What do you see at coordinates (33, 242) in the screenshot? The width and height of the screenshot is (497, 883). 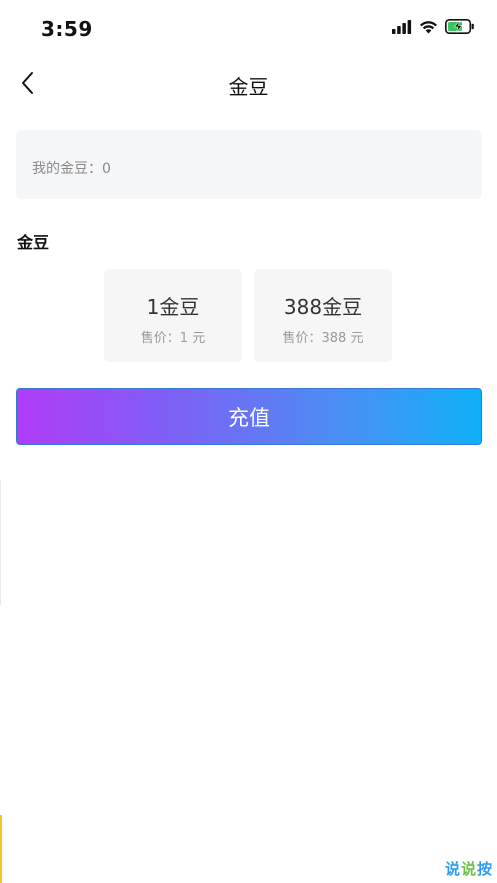 I see `section-title: 金豆` at bounding box center [33, 242].